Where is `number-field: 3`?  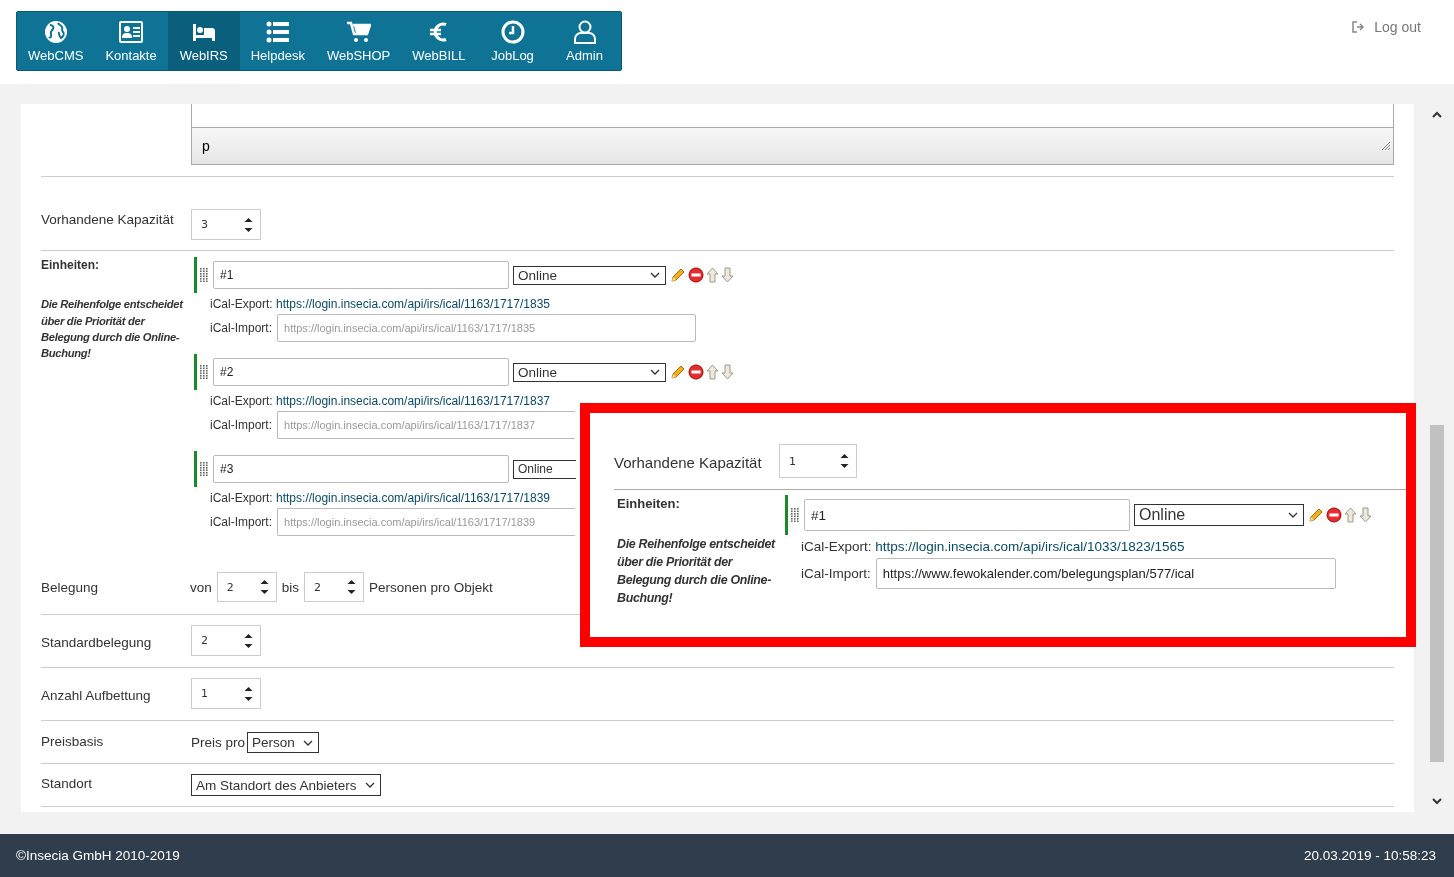
number-field: 3 is located at coordinates (226, 224).